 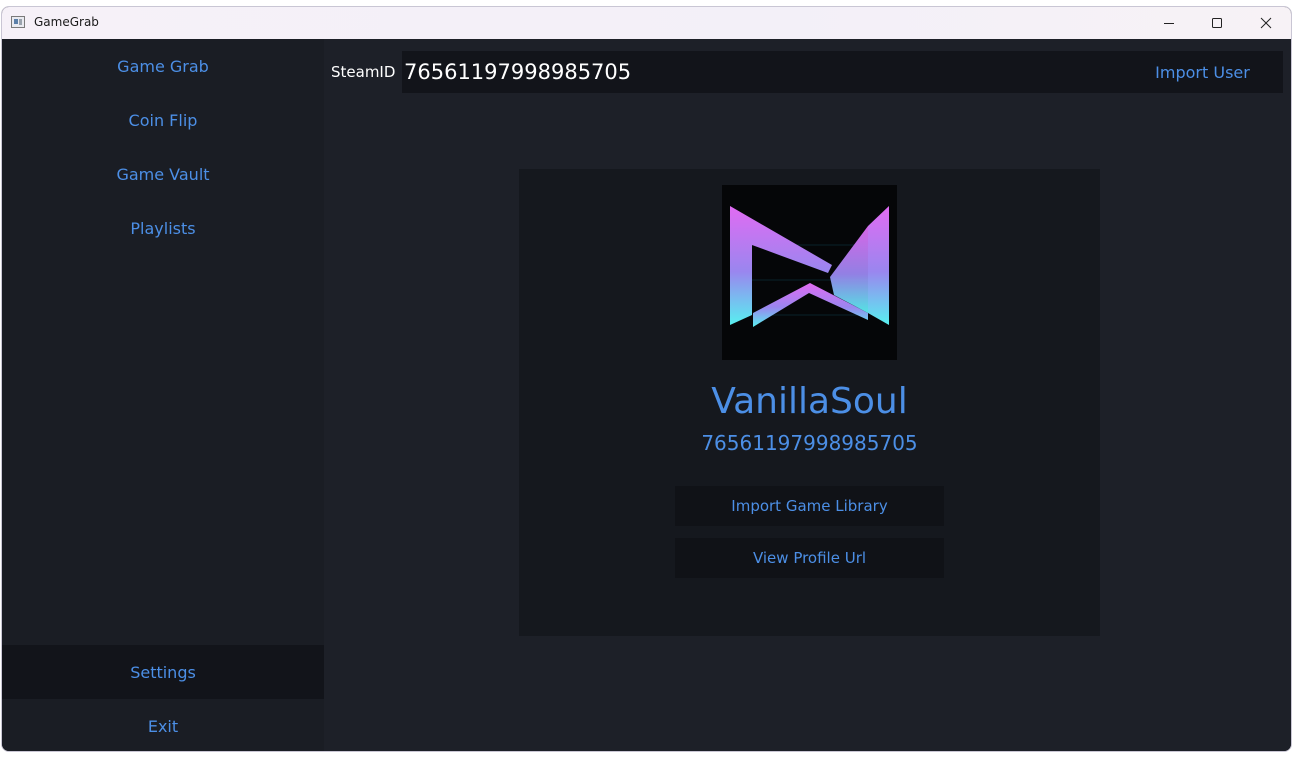 I want to click on profile-username: VanillaSoul, so click(x=809, y=401).